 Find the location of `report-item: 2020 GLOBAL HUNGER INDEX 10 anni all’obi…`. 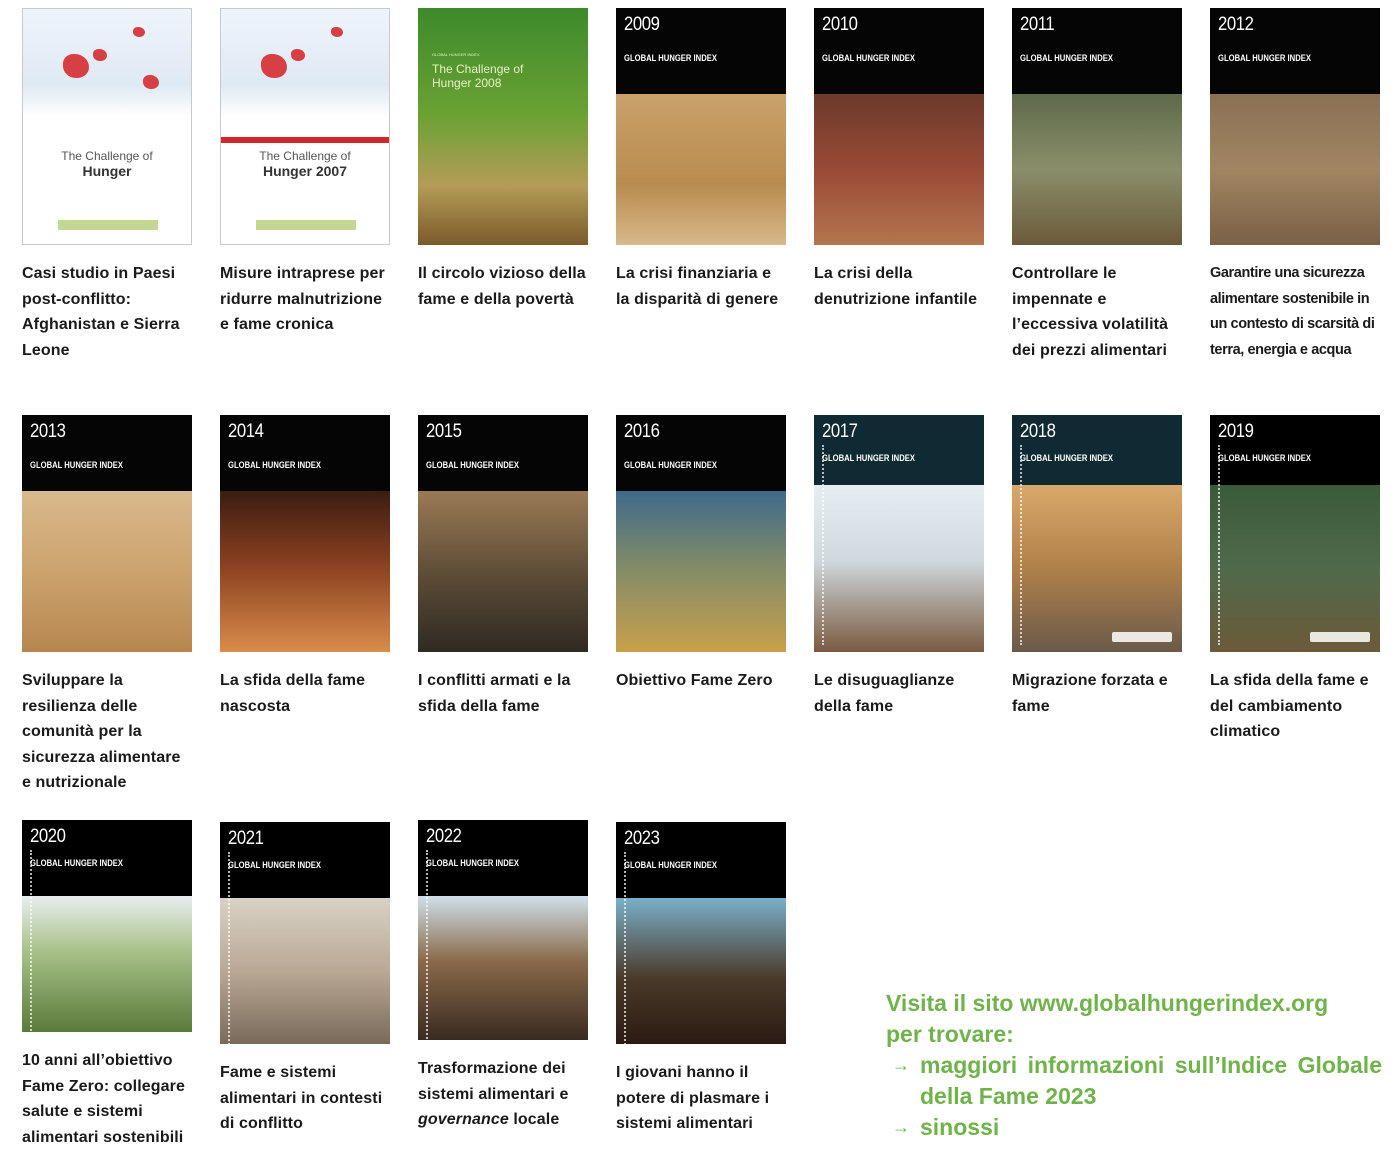

report-item: 2020 GLOBAL HUNGER INDEX 10 anni all’obi… is located at coordinates (108, 985).